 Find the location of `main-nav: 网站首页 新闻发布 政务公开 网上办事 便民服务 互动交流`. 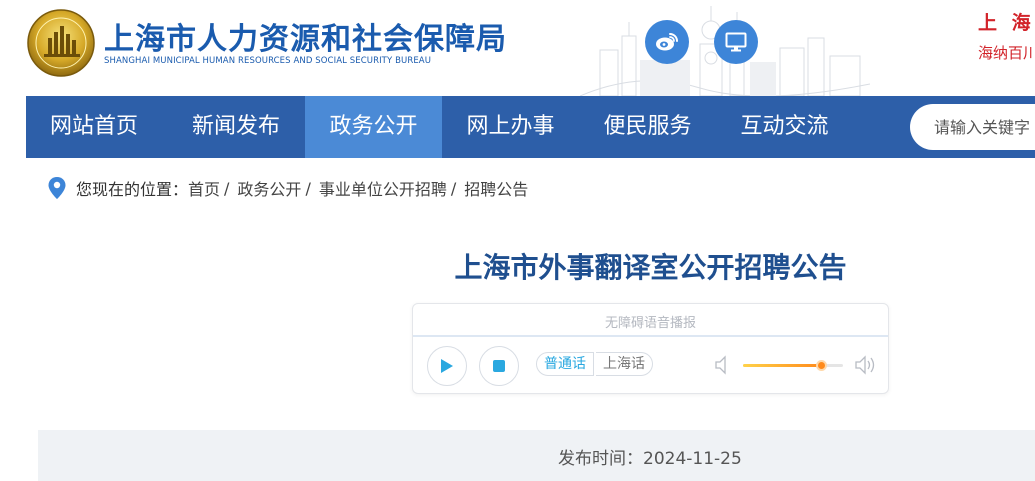

main-nav: 网站首页 新闻发布 政务公开 网上办事 便民服务 互动交流 is located at coordinates (530, 127).